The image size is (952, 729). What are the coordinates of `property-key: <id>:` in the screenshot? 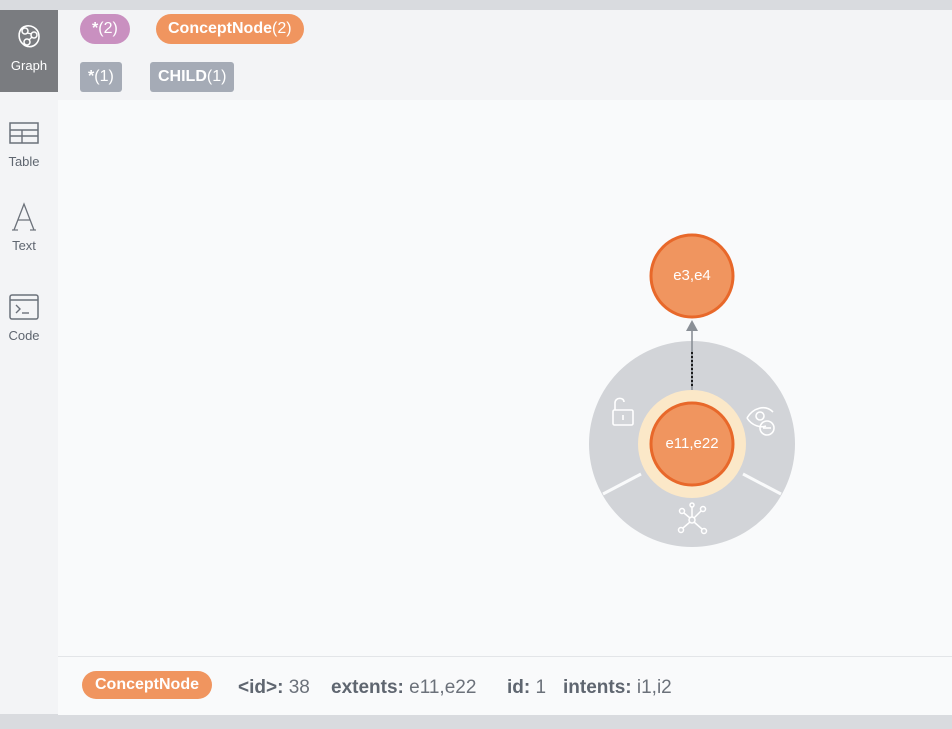 It's located at (261, 687).